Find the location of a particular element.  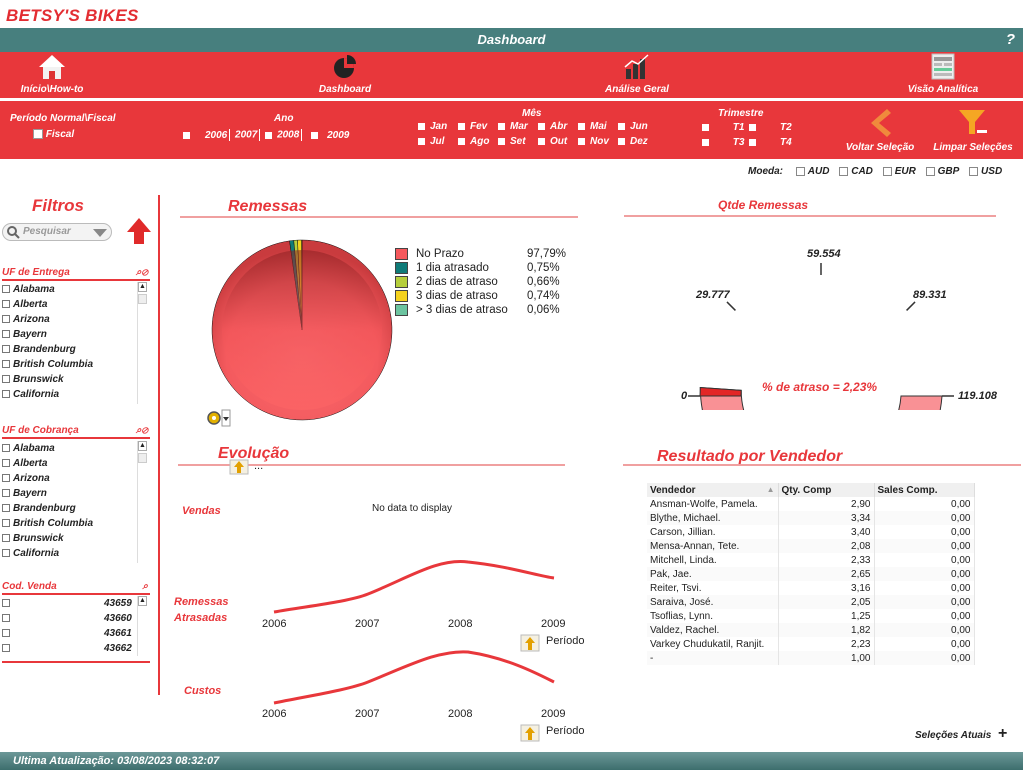

nav-dashboard: Dashboard is located at coordinates (345, 75).